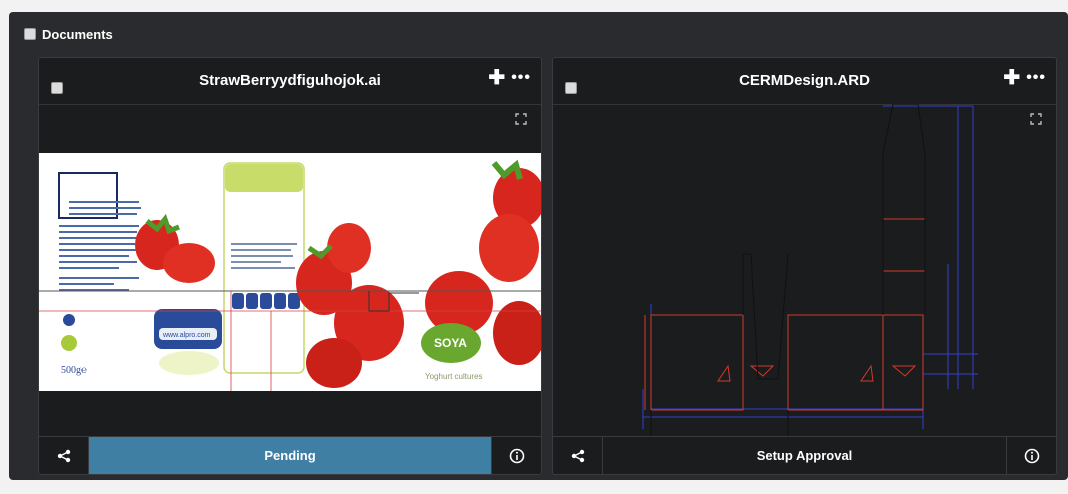 This screenshot has width=1068, height=494. I want to click on card-header: CERMDesign.ARD ✚ •••, so click(804, 81).